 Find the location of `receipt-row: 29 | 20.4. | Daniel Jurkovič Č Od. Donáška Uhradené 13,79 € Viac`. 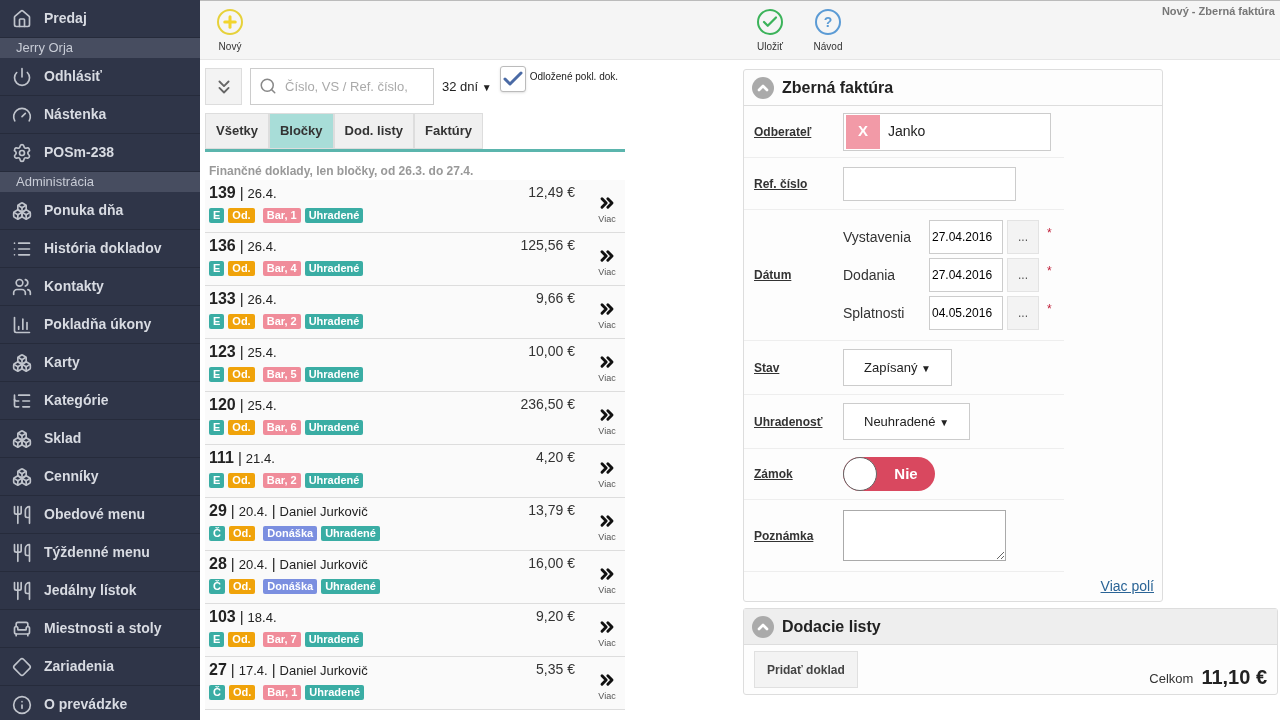

receipt-row: 29 | 20.4. | Daniel Jurkovič Č Od. Donáška Uhradené 13,79 € Viac is located at coordinates (415, 524).